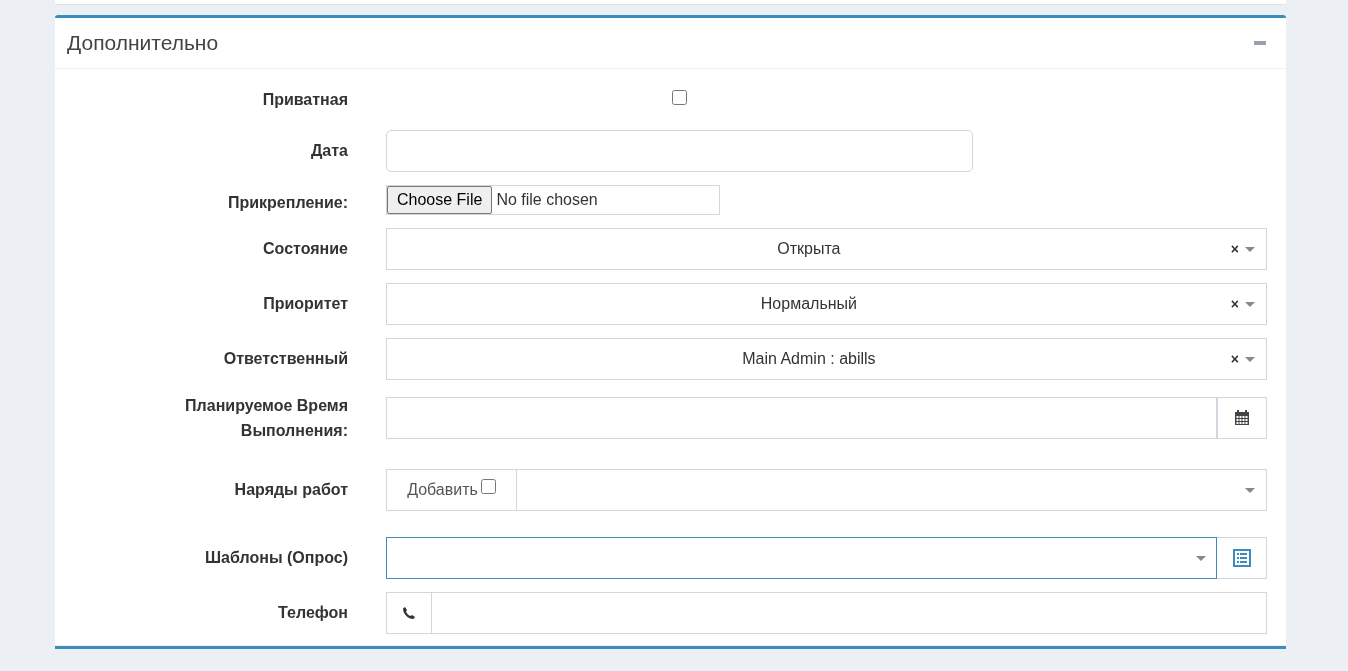 The width and height of the screenshot is (1348, 671). Describe the element at coordinates (287, 203) in the screenshot. I see `field-label: Прикрепление:` at that location.